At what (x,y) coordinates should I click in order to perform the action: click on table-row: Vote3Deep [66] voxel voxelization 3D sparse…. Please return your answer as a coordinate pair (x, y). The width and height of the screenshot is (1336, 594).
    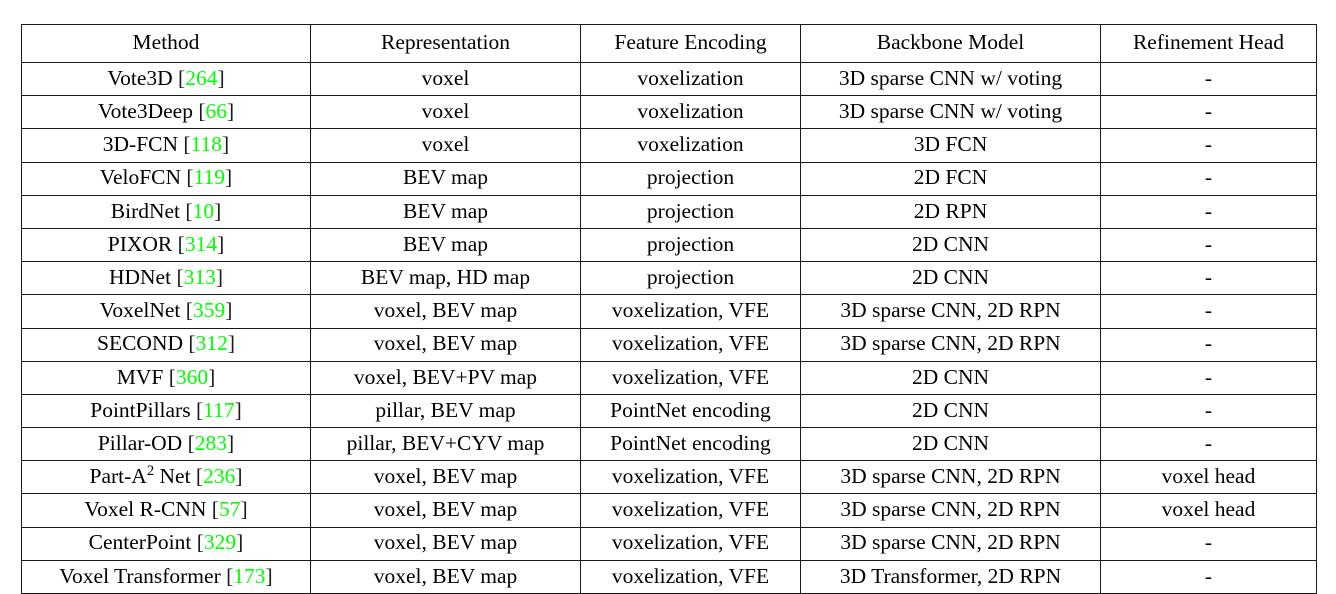
    Looking at the image, I should click on (669, 112).